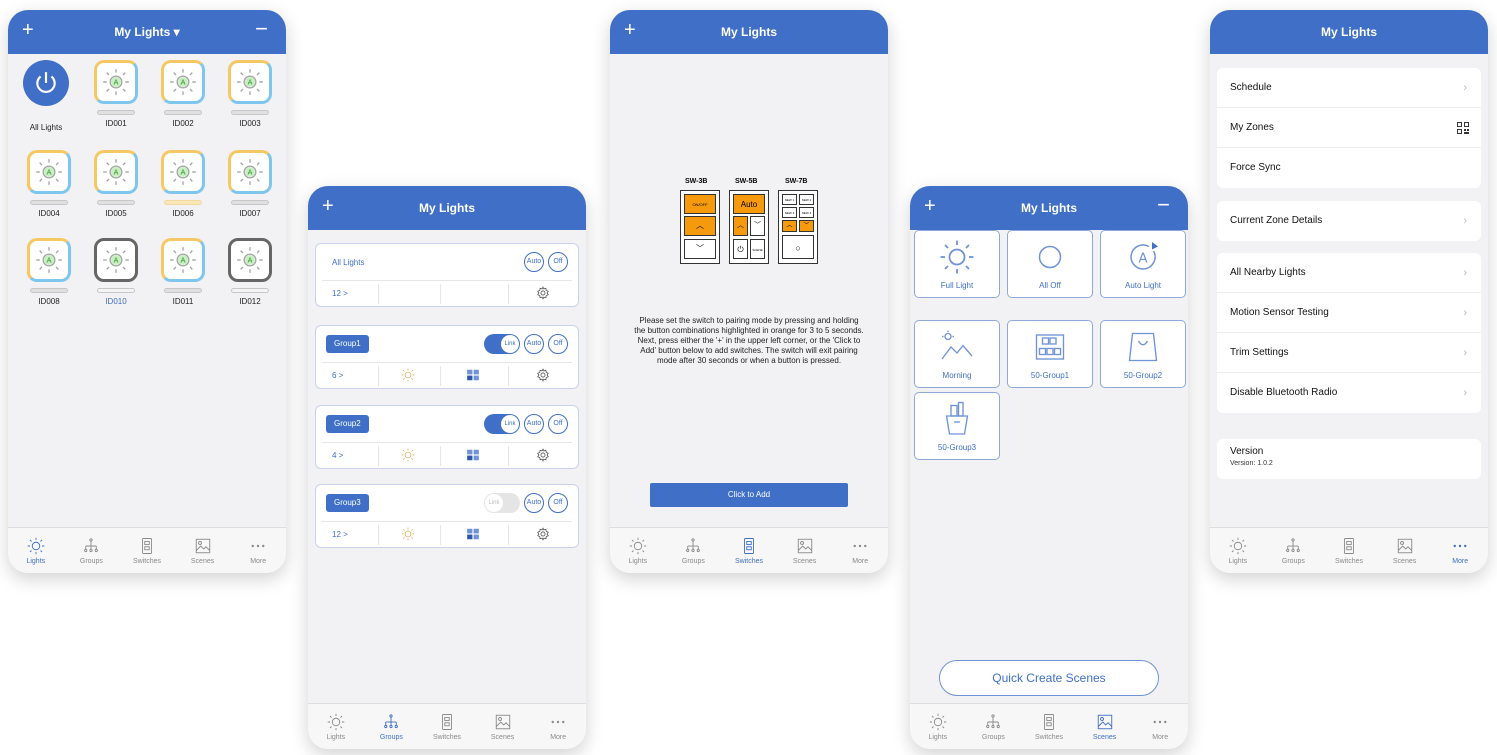 This screenshot has width=1497, height=755. I want to click on light-tile: A ID012, so click(250, 278).